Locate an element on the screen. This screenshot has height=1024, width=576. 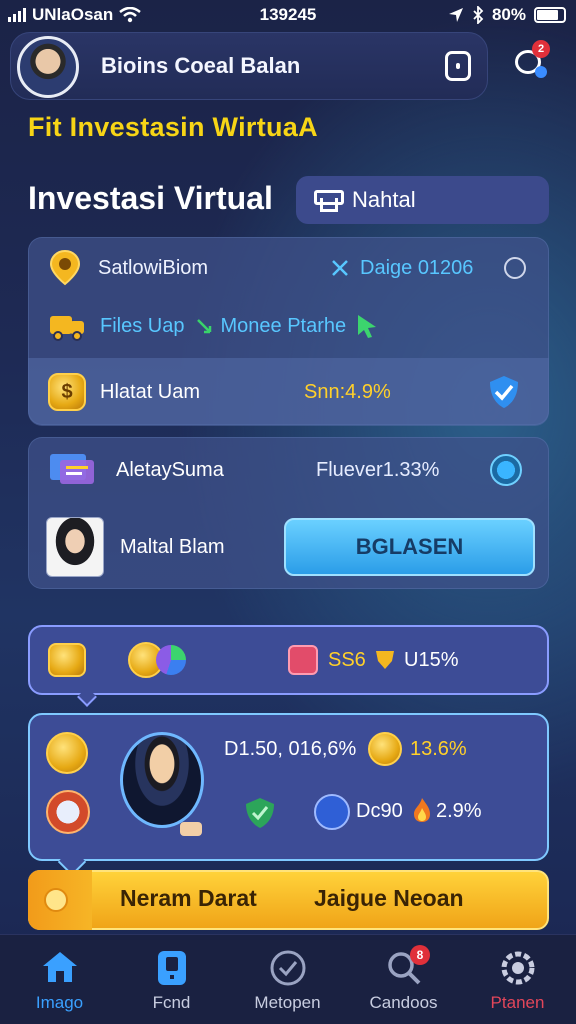
lock-button is located at coordinates (458, 66).